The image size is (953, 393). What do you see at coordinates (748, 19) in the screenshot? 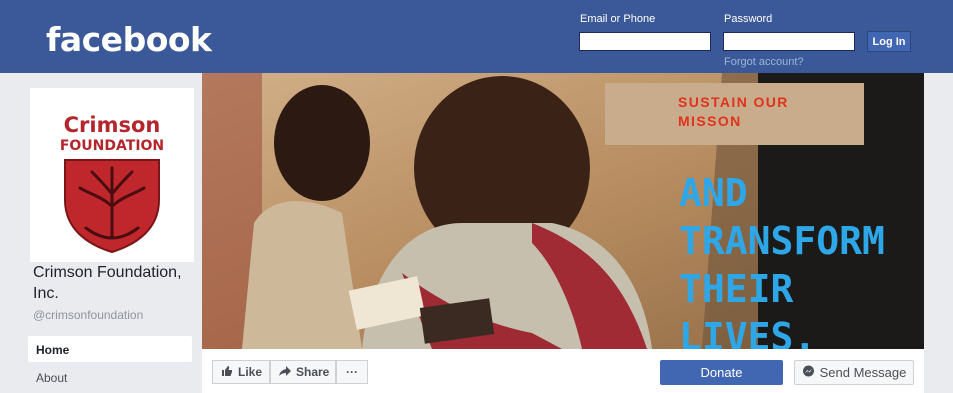
I see `password-label: Password` at bounding box center [748, 19].